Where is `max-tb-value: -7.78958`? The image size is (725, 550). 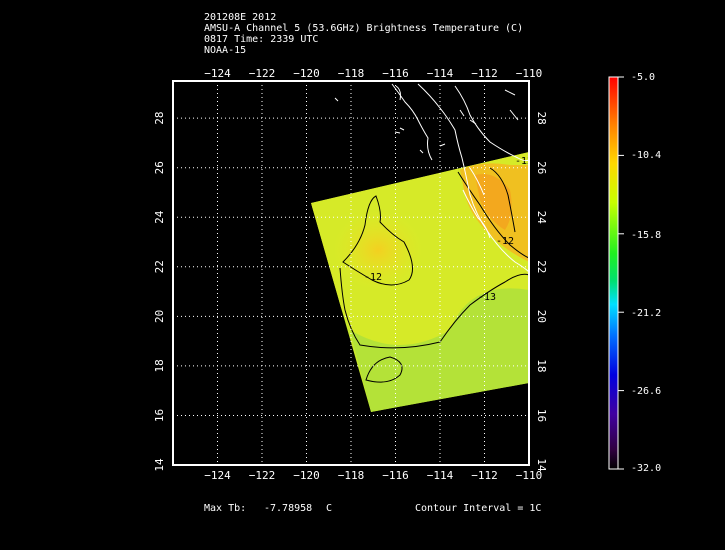 max-tb-value: -7.78958 is located at coordinates (288, 508).